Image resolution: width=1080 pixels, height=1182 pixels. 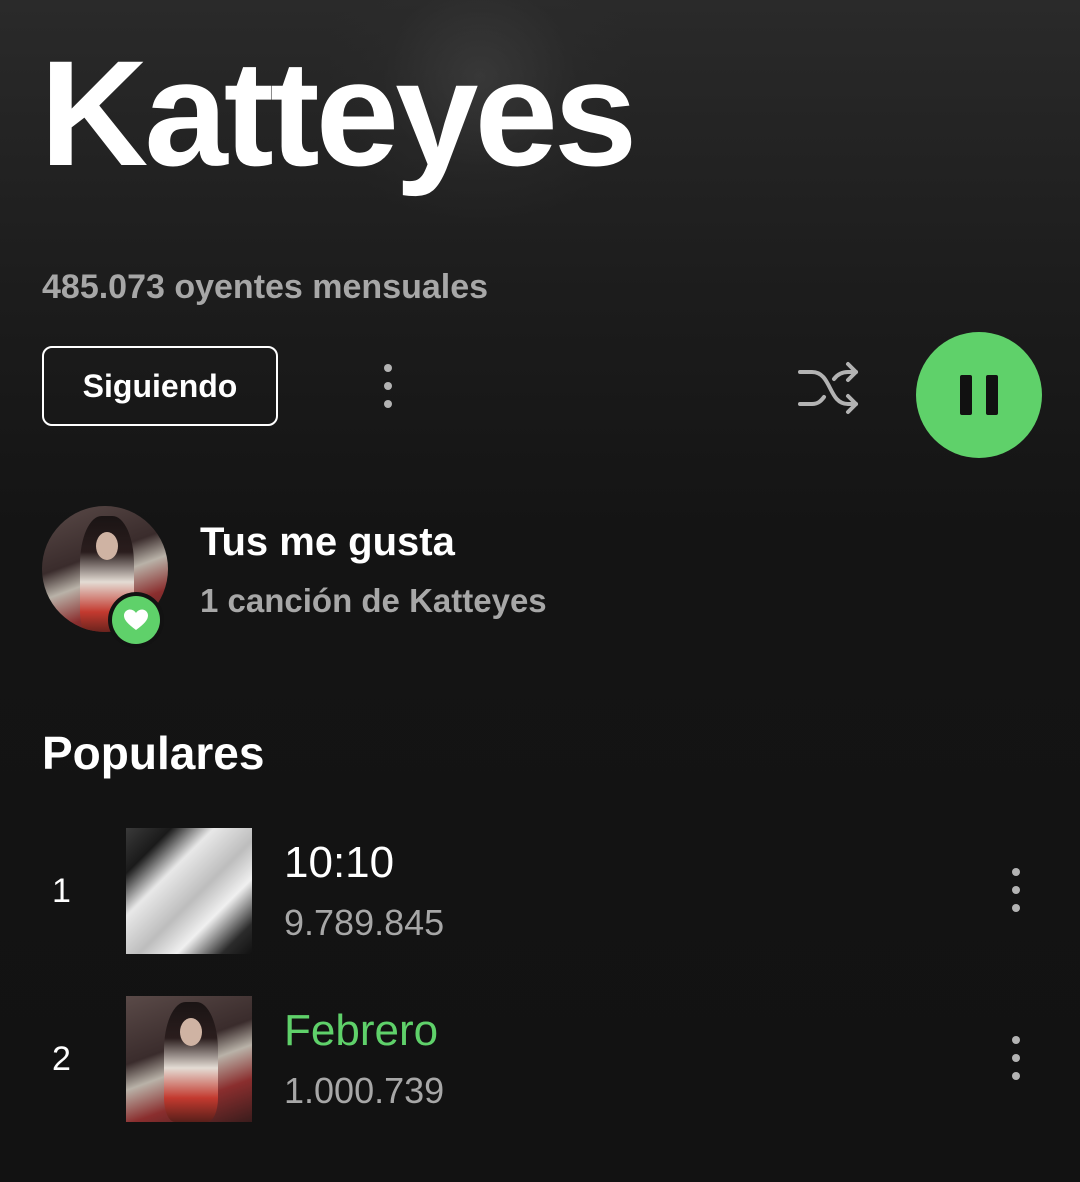 I want to click on track-row: 1 10:10 9.789.845, so click(x=540, y=891).